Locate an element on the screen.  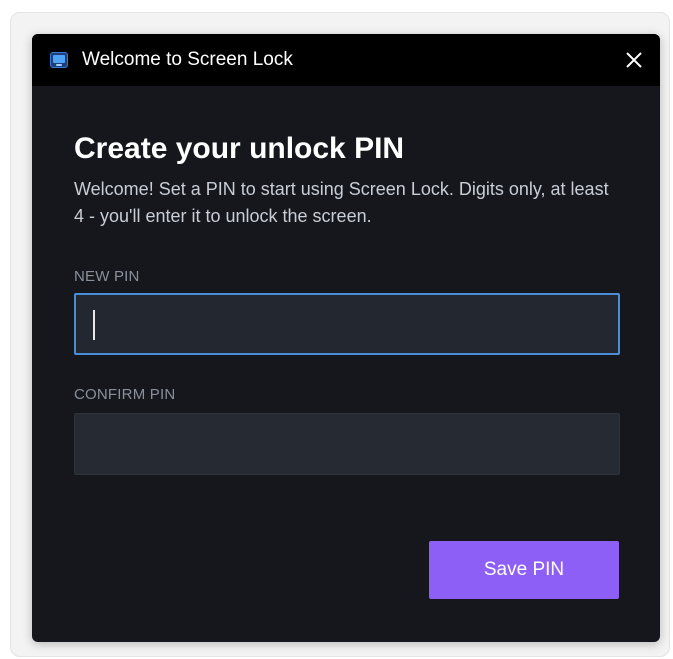
confirm-pin-input is located at coordinates (347, 444).